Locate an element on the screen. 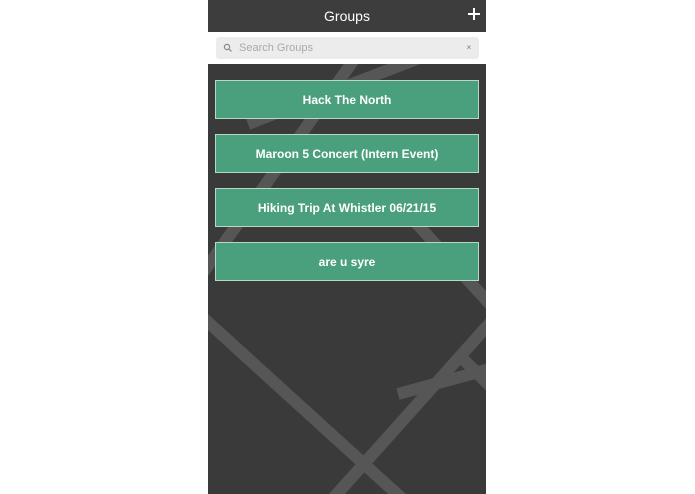 This screenshot has width=695, height=494. group-item: are u syre is located at coordinates (347, 261).